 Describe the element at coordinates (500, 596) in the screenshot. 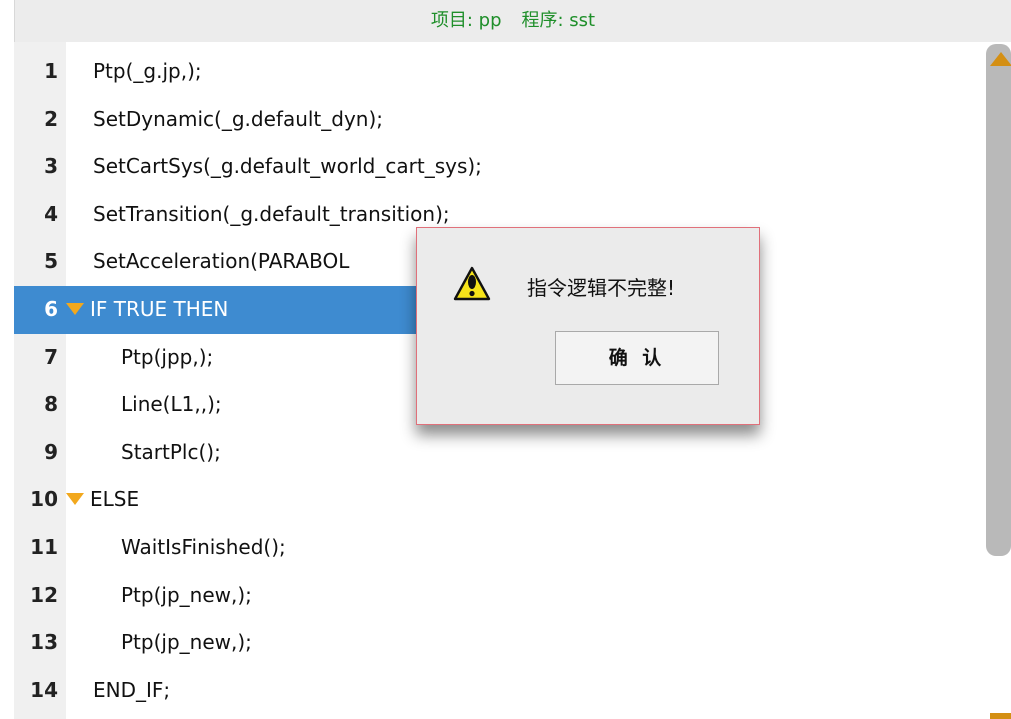

I see `code-line-12: 12 Ptp(jp_new,);` at that location.